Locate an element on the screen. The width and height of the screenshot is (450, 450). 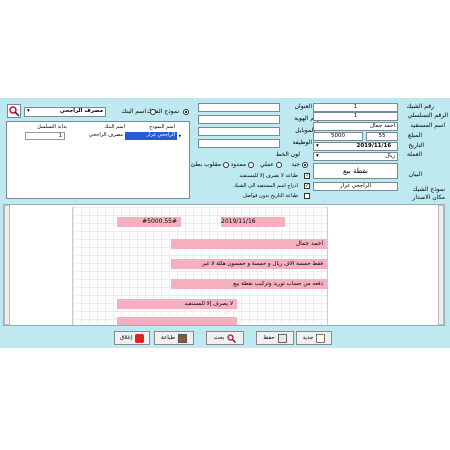
new-button: جديد is located at coordinates (314, 338).